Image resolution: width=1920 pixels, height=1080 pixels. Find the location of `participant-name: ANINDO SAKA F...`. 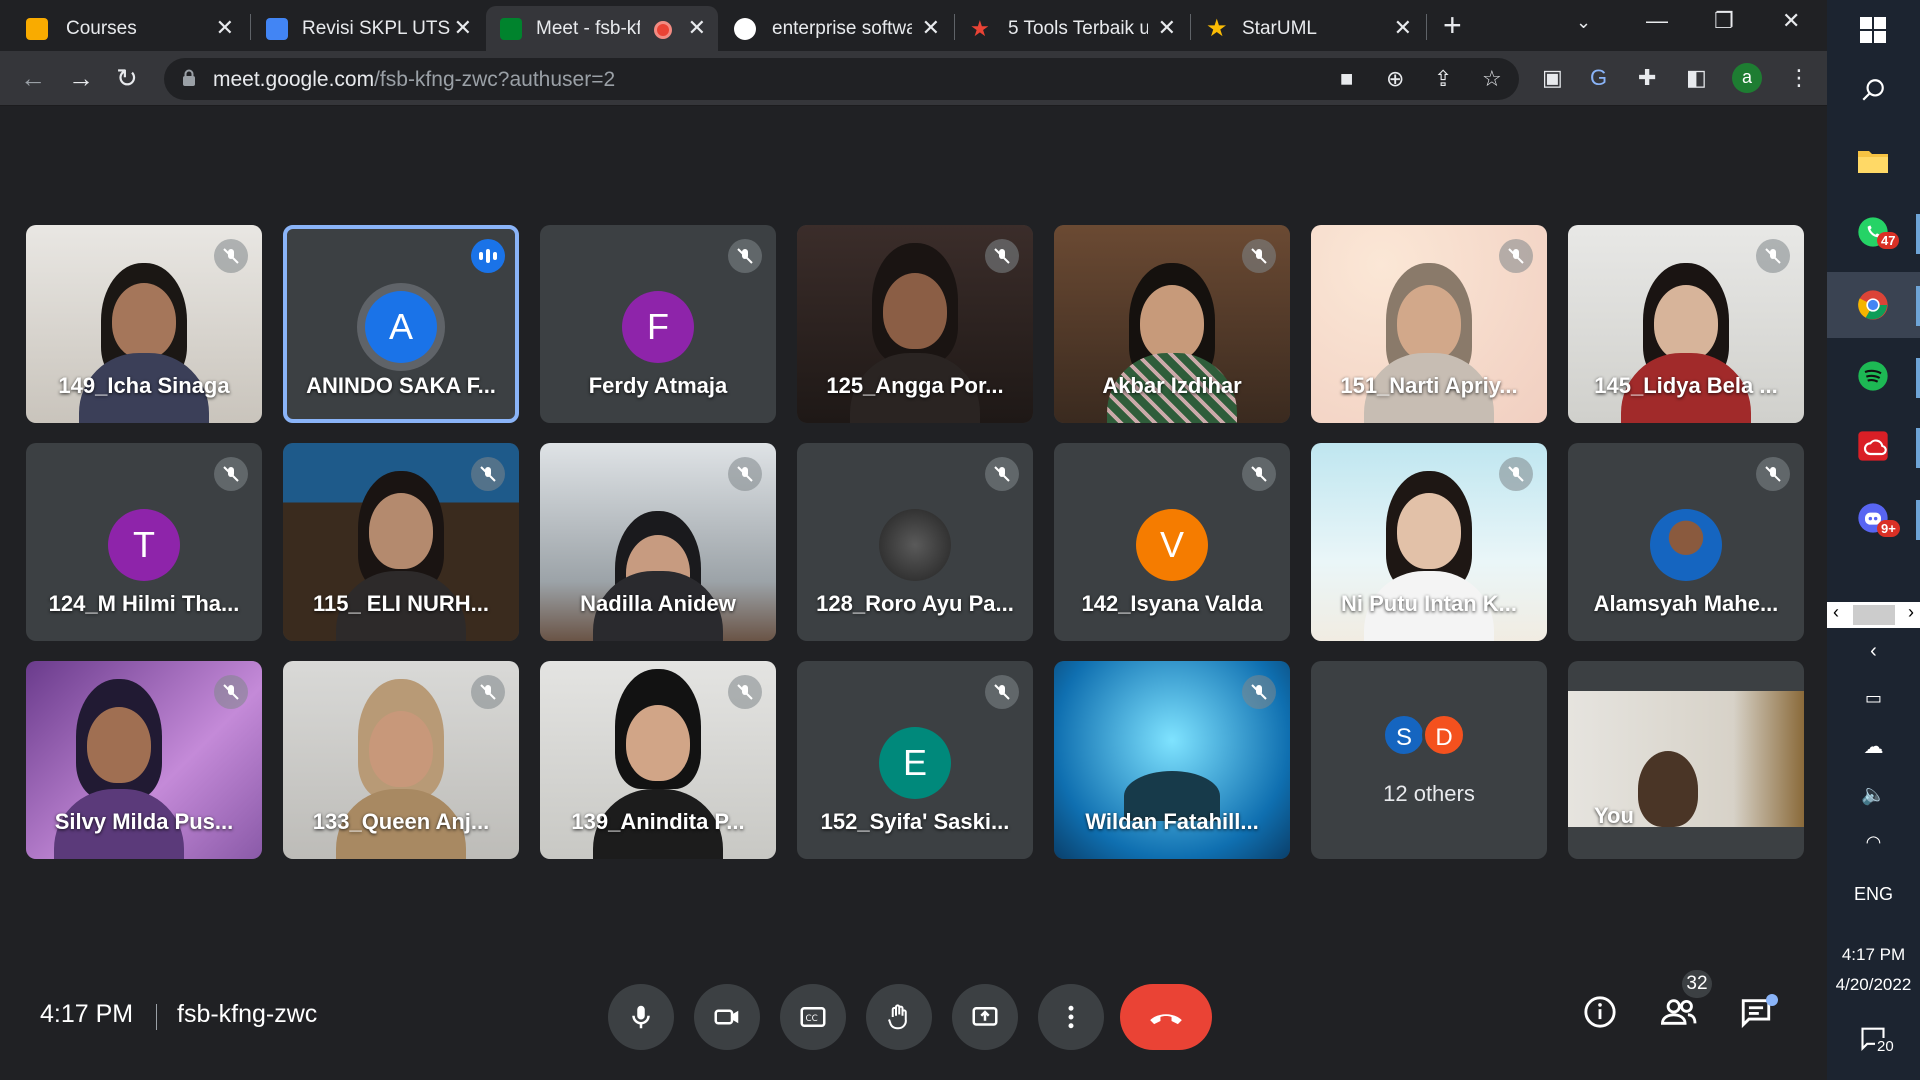

participant-name: ANINDO SAKA F... is located at coordinates (401, 385).